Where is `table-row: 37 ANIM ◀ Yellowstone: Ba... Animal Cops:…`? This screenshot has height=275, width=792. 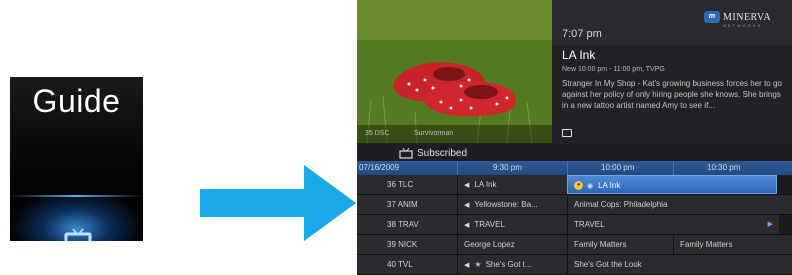
table-row: 37 ANIM ◀ Yellowstone: Ba... Animal Cops:… is located at coordinates (574, 205).